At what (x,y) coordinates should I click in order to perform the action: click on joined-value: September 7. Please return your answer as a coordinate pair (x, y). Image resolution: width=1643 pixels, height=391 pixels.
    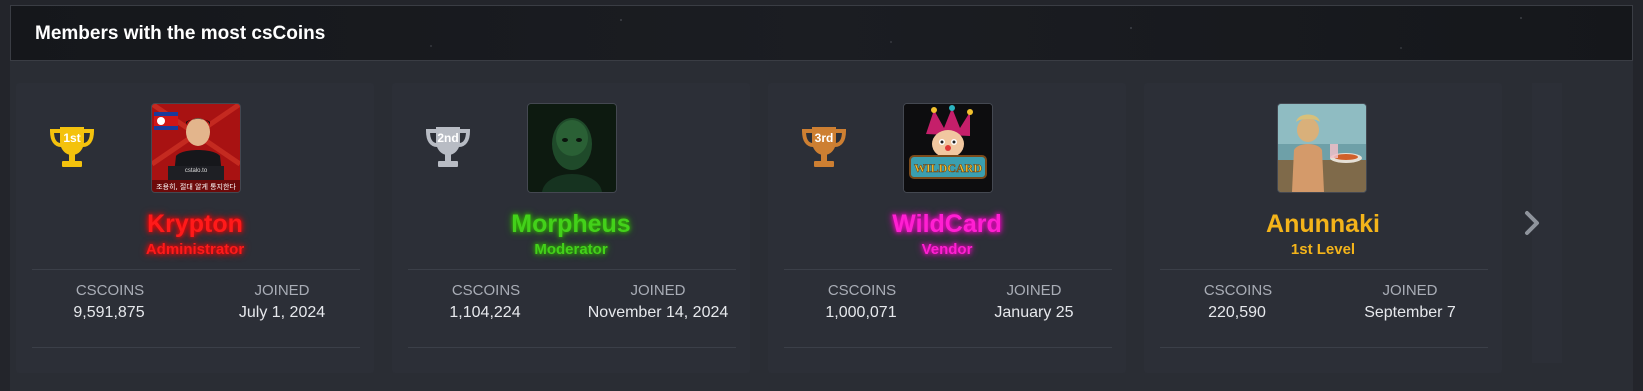
    Looking at the image, I should click on (1410, 312).